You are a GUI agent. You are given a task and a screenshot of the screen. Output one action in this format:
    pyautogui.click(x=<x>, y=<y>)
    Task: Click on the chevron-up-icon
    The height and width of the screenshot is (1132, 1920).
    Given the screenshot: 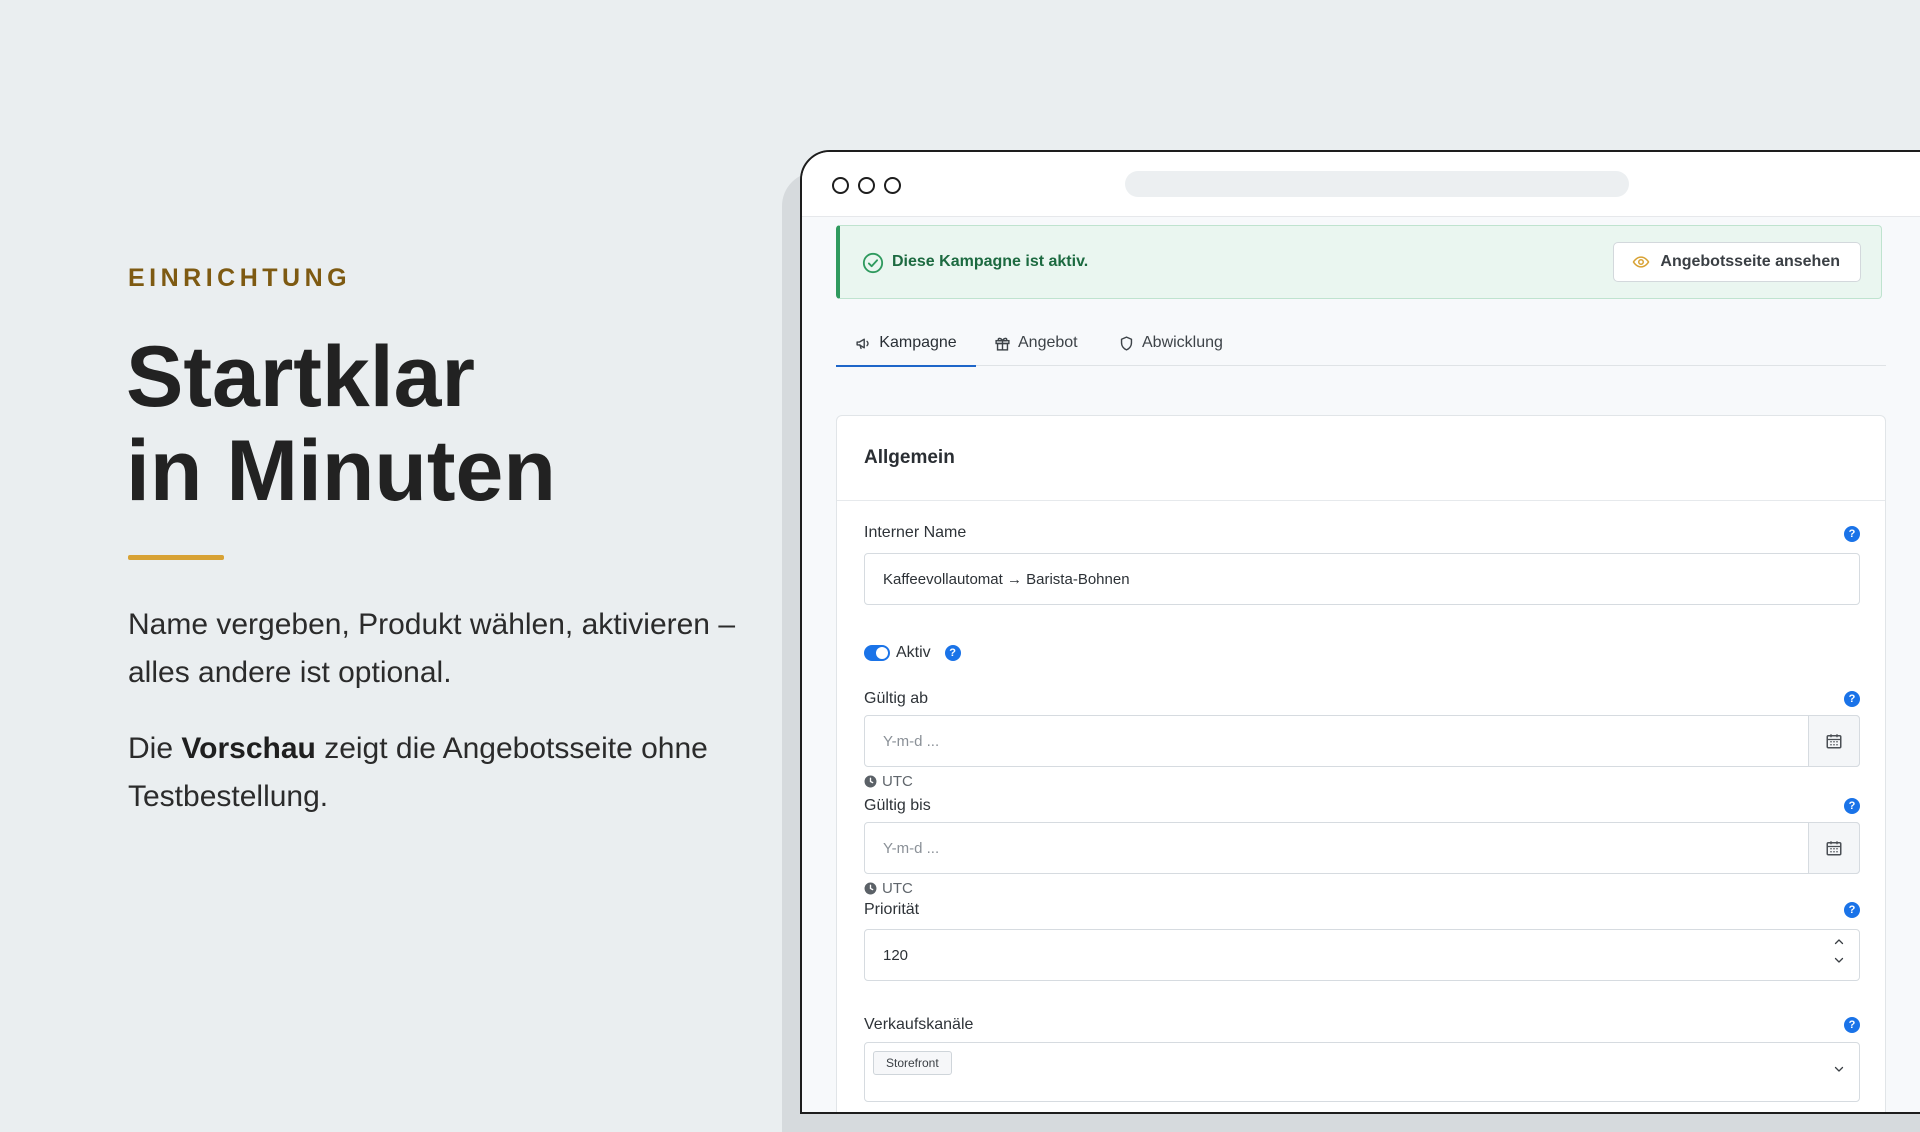 What is the action you would take?
    pyautogui.click(x=1839, y=942)
    